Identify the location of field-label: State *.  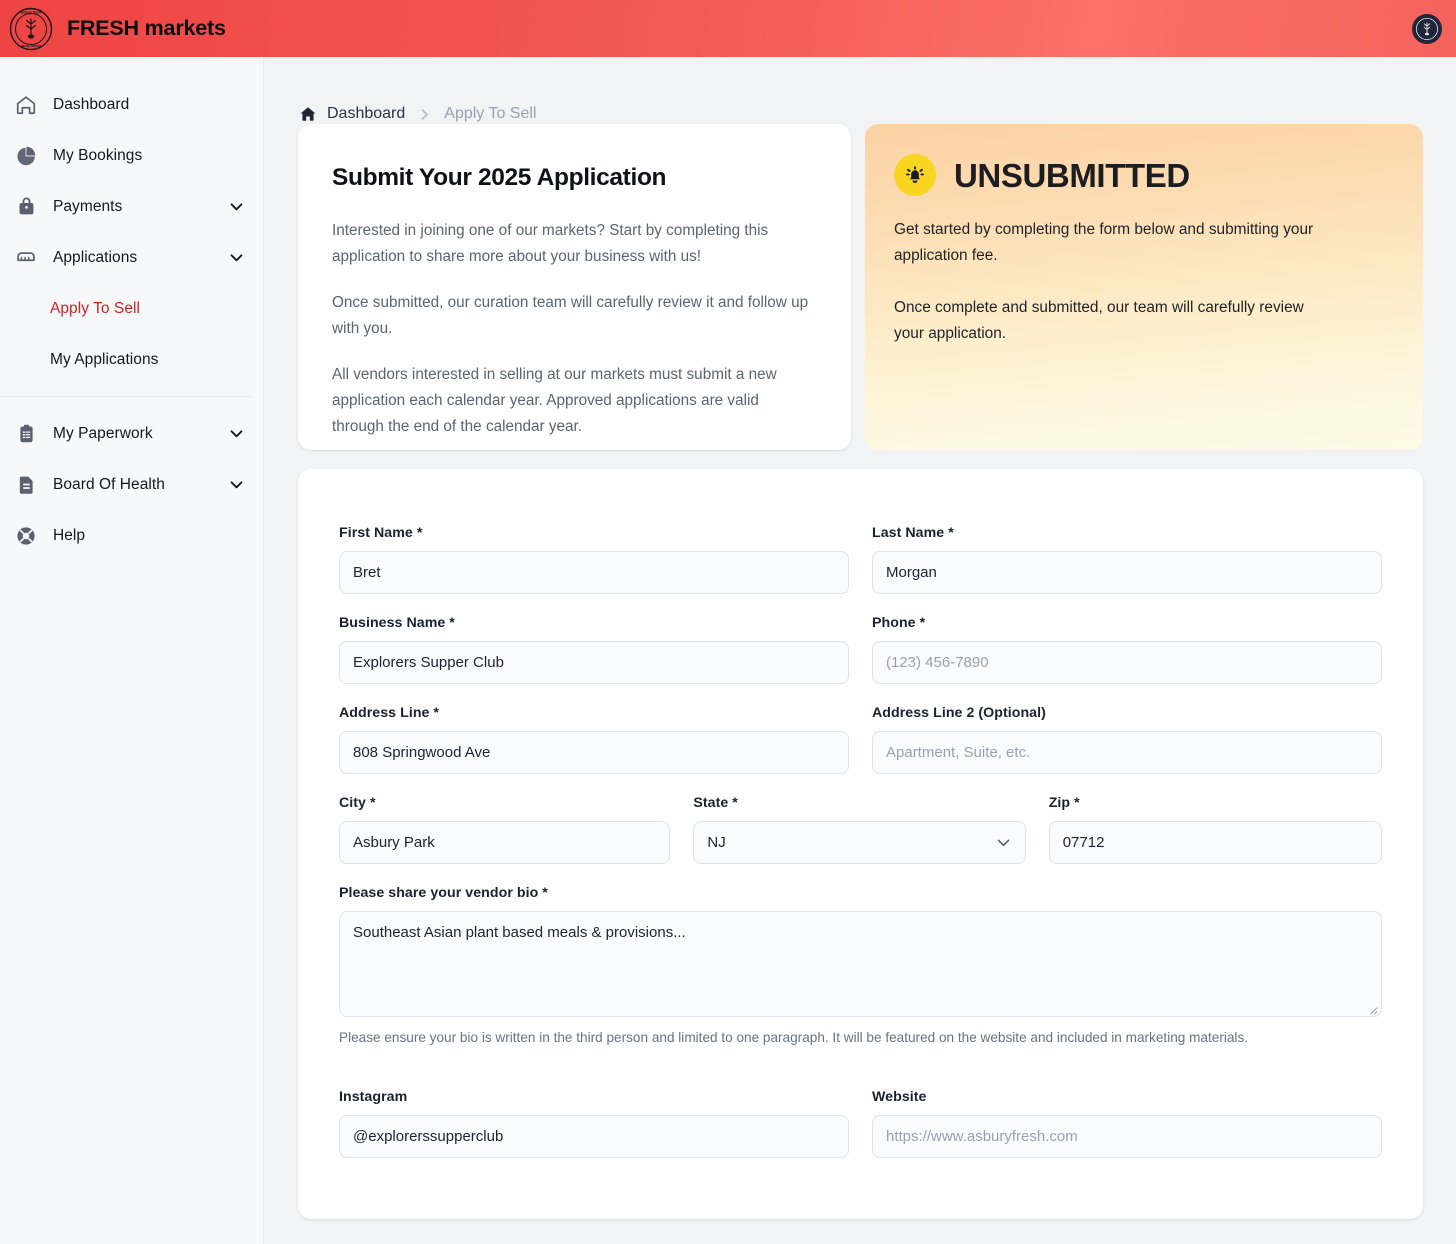
(715, 803).